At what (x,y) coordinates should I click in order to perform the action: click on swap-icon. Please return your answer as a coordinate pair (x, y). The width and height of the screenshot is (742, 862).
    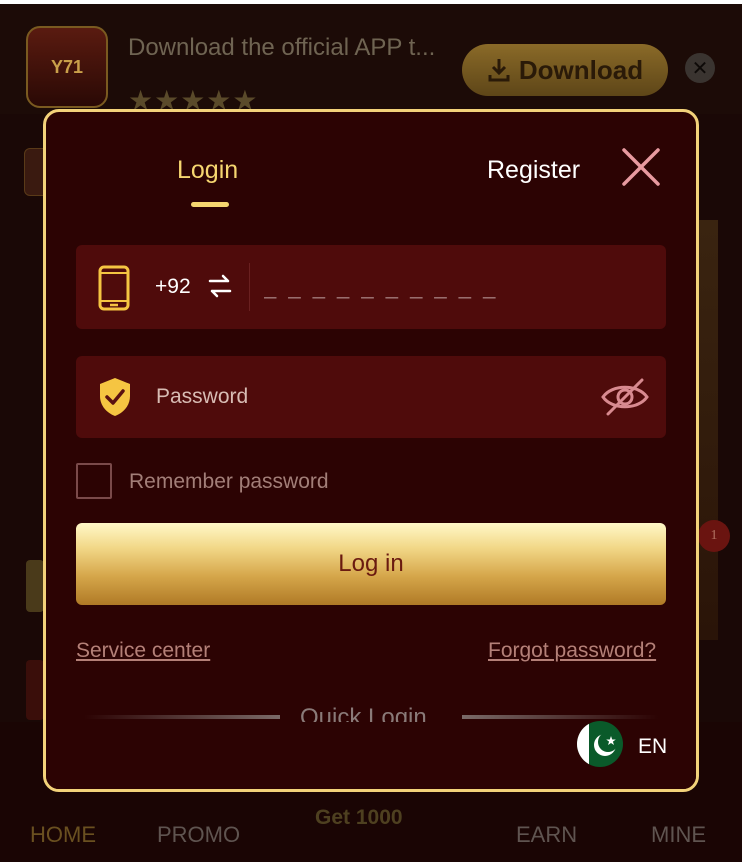
    Looking at the image, I should click on (220, 286).